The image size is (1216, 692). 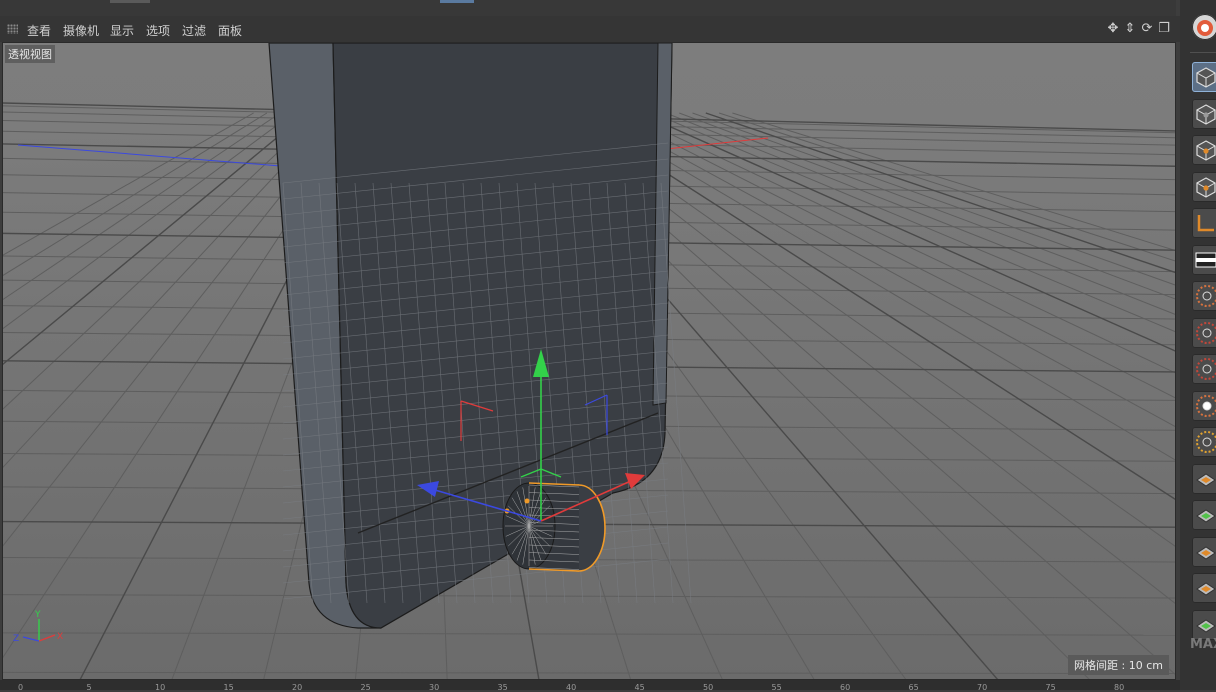 I want to click on axis-icon, so click(x=1204, y=223).